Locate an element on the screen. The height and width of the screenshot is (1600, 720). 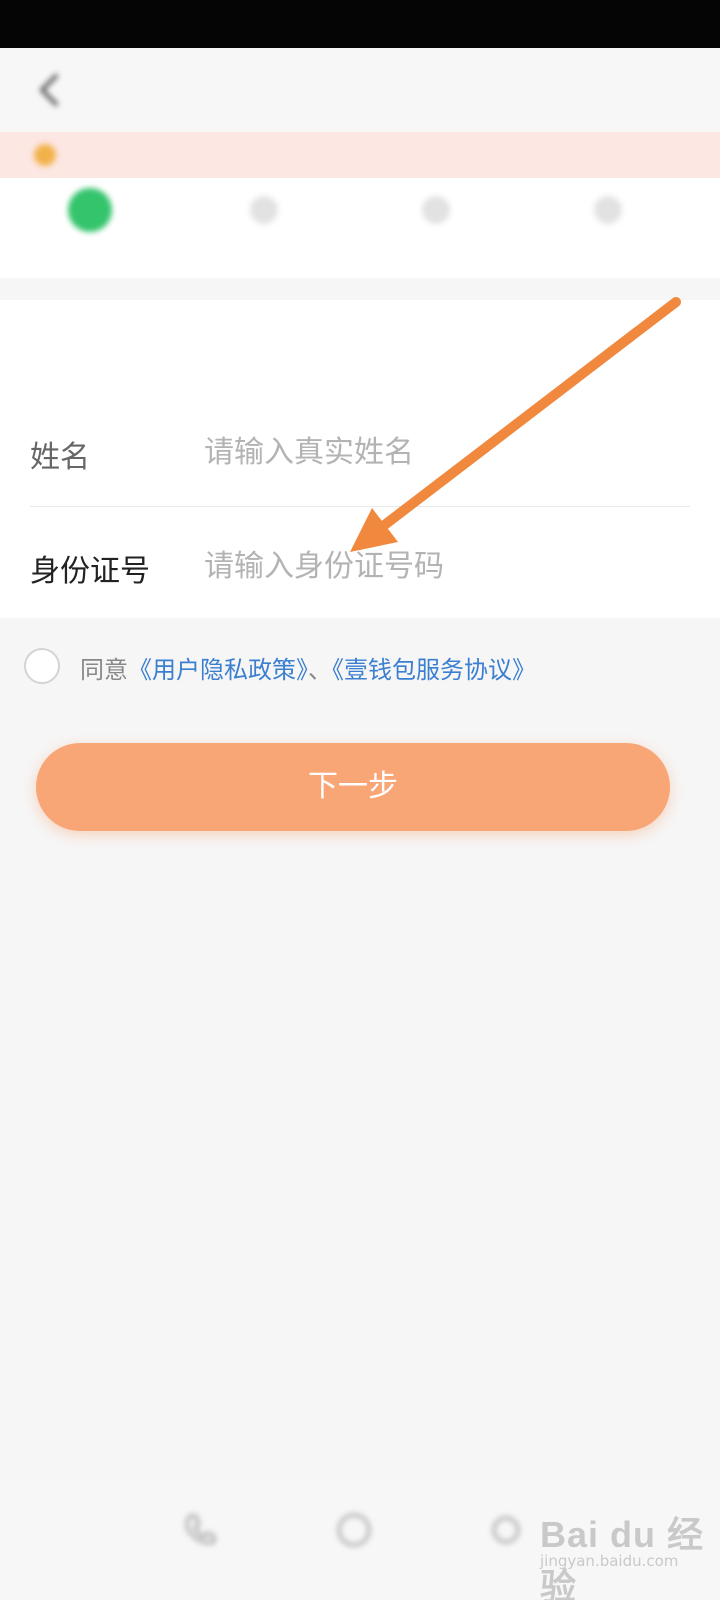
name-label: 姓名 is located at coordinates (60, 457).